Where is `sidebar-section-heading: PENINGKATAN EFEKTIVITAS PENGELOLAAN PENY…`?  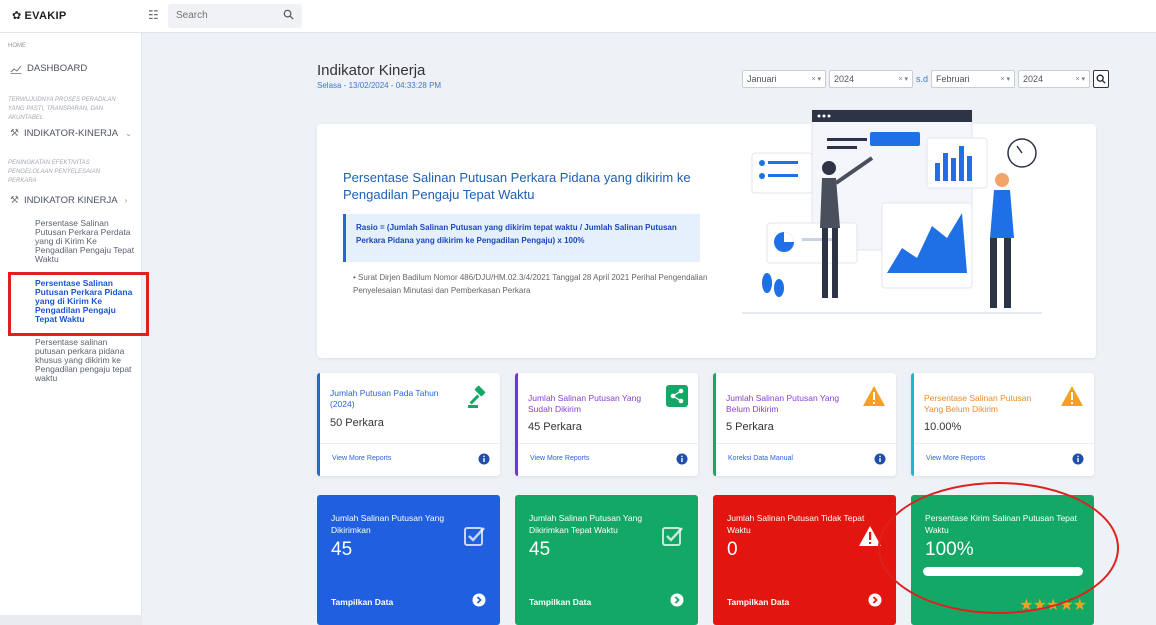
sidebar-section-heading: PENINGKATAN EFEKTIVITAS PENGELOLAAN PENY… is located at coordinates (54, 172).